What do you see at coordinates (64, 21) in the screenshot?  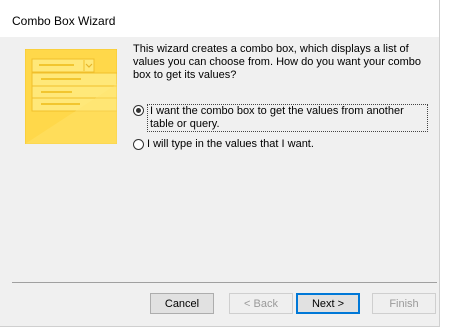 I see `window-title: Combo Box Wizard` at bounding box center [64, 21].